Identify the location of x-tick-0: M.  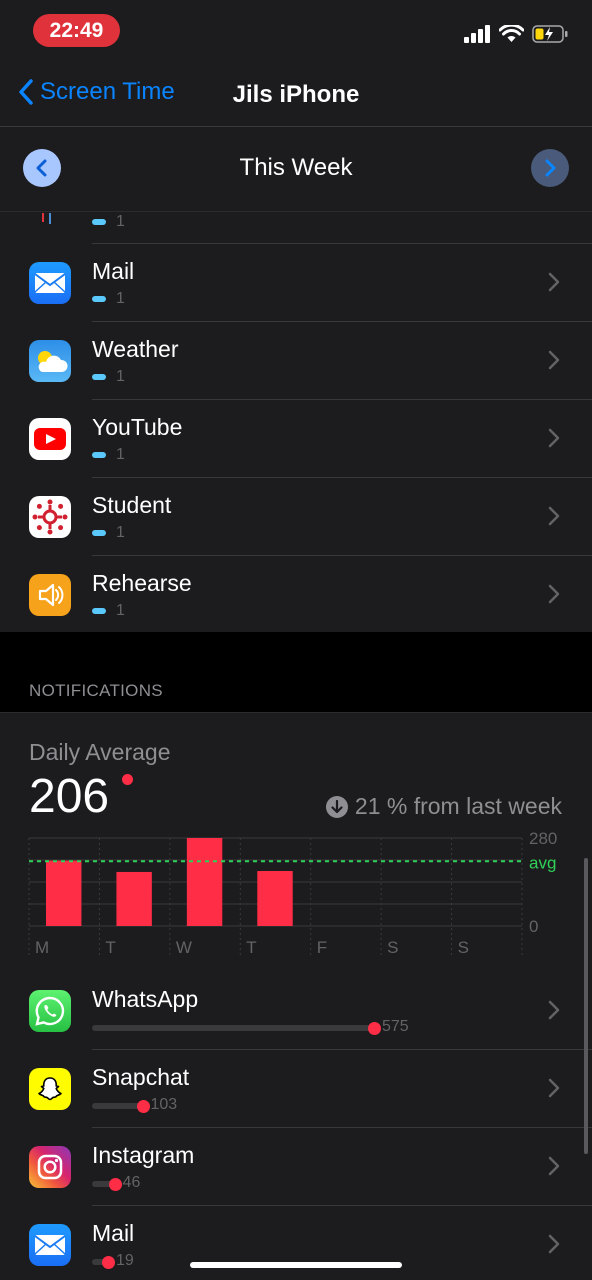
(42, 947).